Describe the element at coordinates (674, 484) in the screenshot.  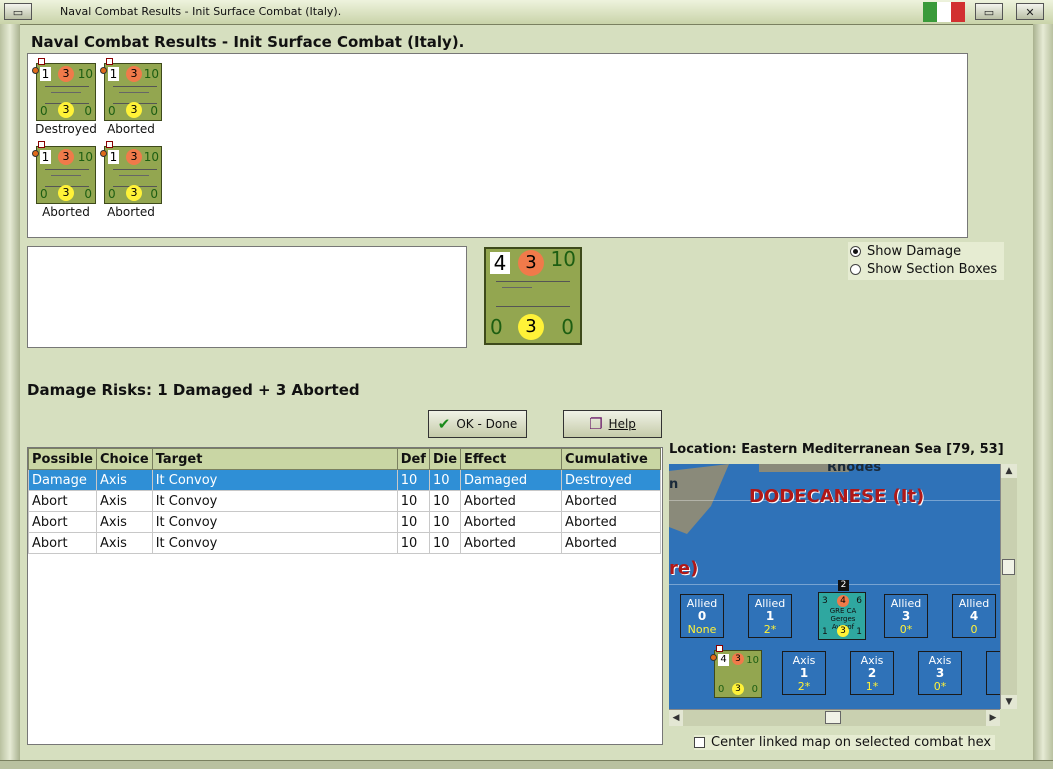
I see `map-label-partial: n` at that location.